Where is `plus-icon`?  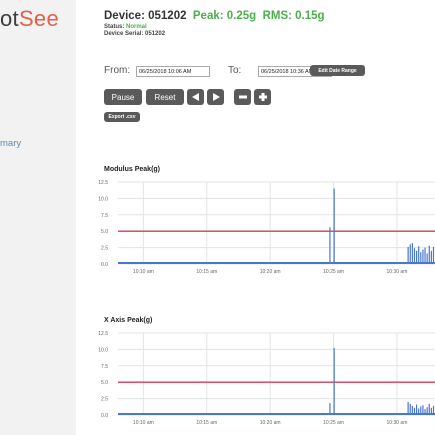
plus-icon is located at coordinates (262, 97).